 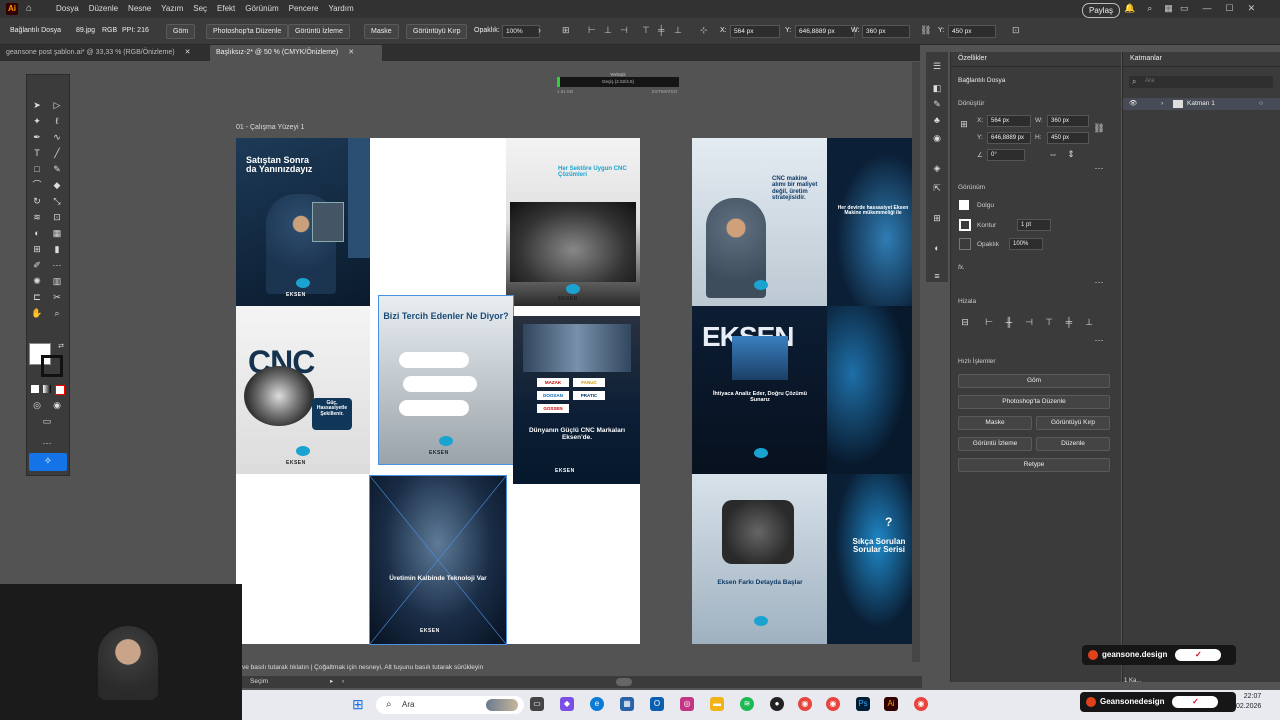 What do you see at coordinates (1230, 8) in the screenshot?
I see `maximize-icon: ☐` at bounding box center [1230, 8].